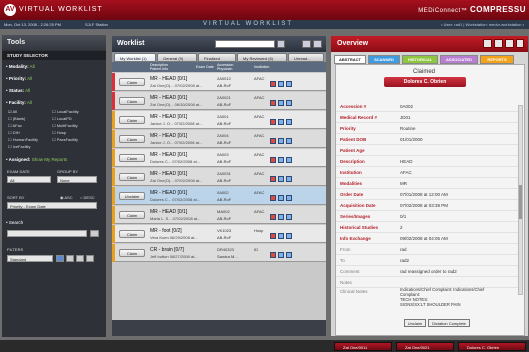  Describe the element at coordinates (420, 59) in the screenshot. I see `tab-historical: HISTORICAL` at that location.